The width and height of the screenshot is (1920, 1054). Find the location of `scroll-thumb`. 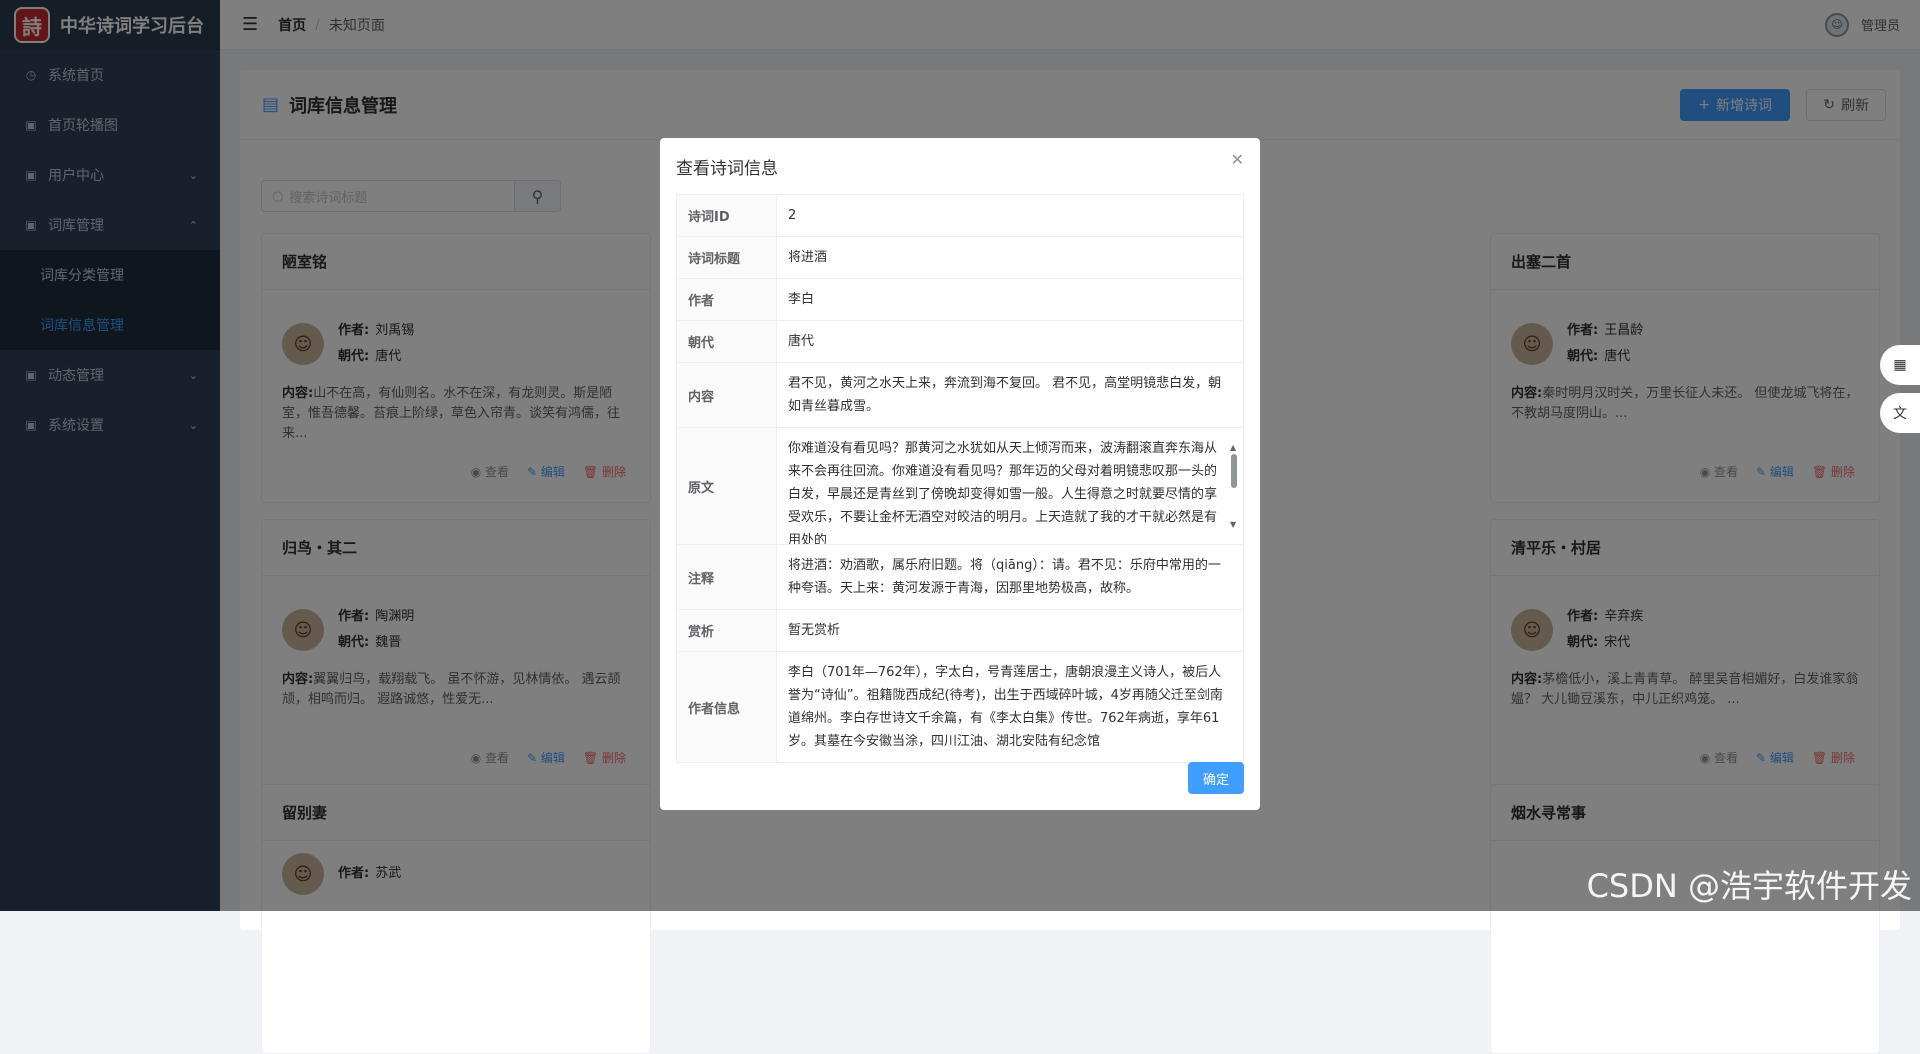

scroll-thumb is located at coordinates (1234, 471).